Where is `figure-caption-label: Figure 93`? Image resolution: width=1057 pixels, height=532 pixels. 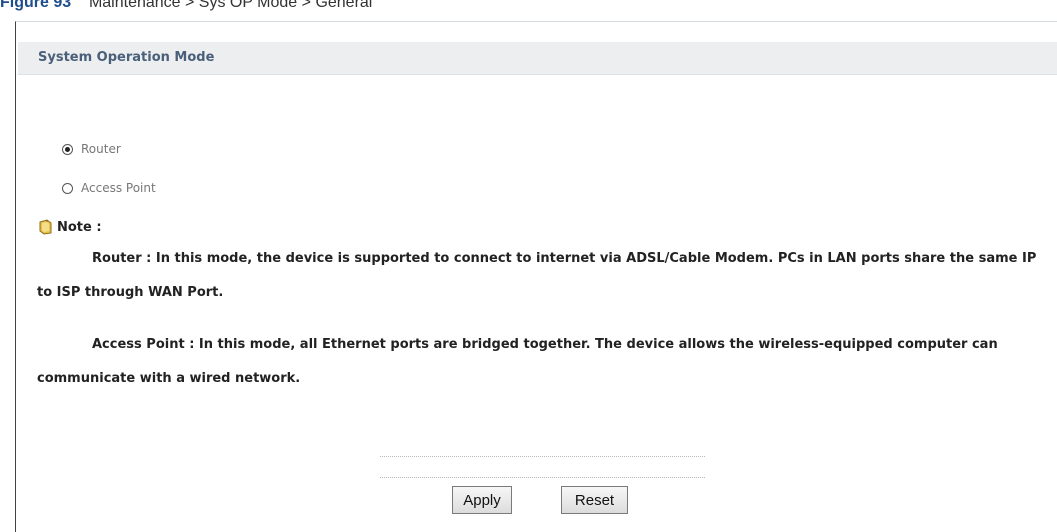 figure-caption-label: Figure 93 is located at coordinates (36, 5).